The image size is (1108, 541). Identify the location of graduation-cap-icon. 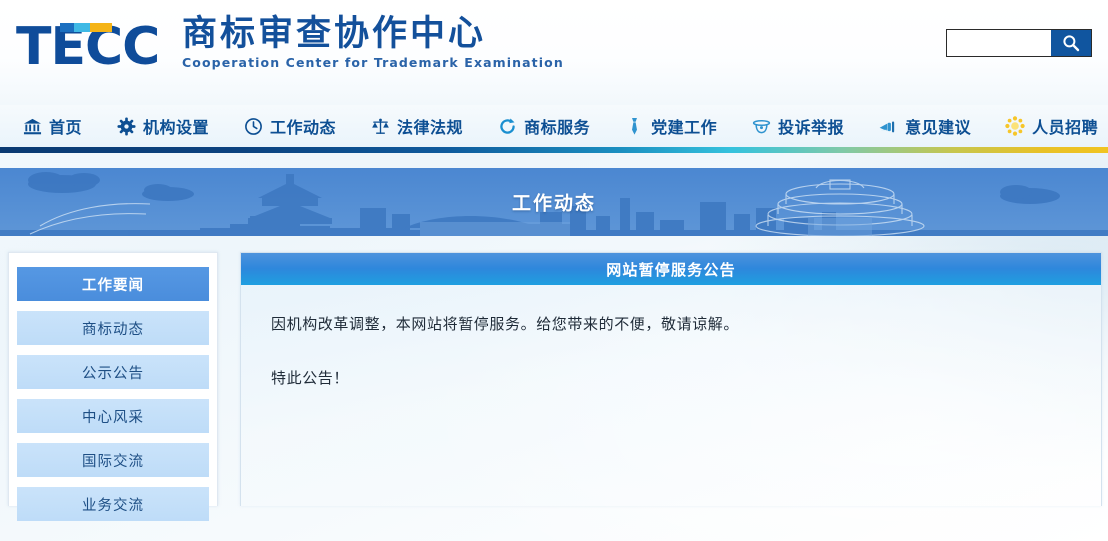
(761, 126).